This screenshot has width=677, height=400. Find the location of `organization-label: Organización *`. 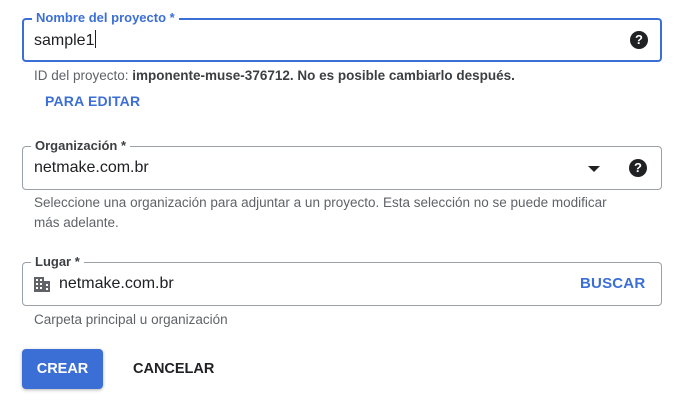

organization-label: Organización * is located at coordinates (81, 146).